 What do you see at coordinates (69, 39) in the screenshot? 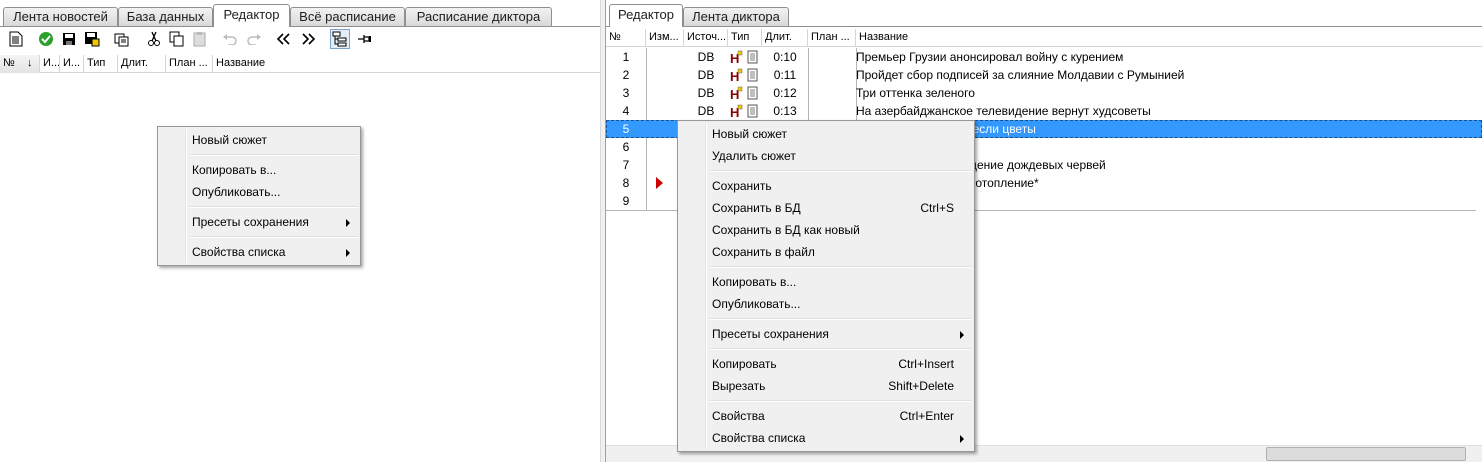
I see `save-icon` at bounding box center [69, 39].